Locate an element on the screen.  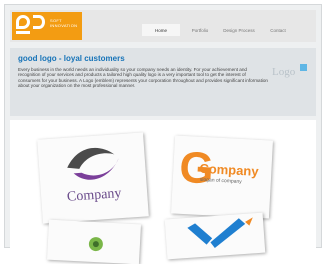
logo-sample-card-company: Company is located at coordinates (93, 178).